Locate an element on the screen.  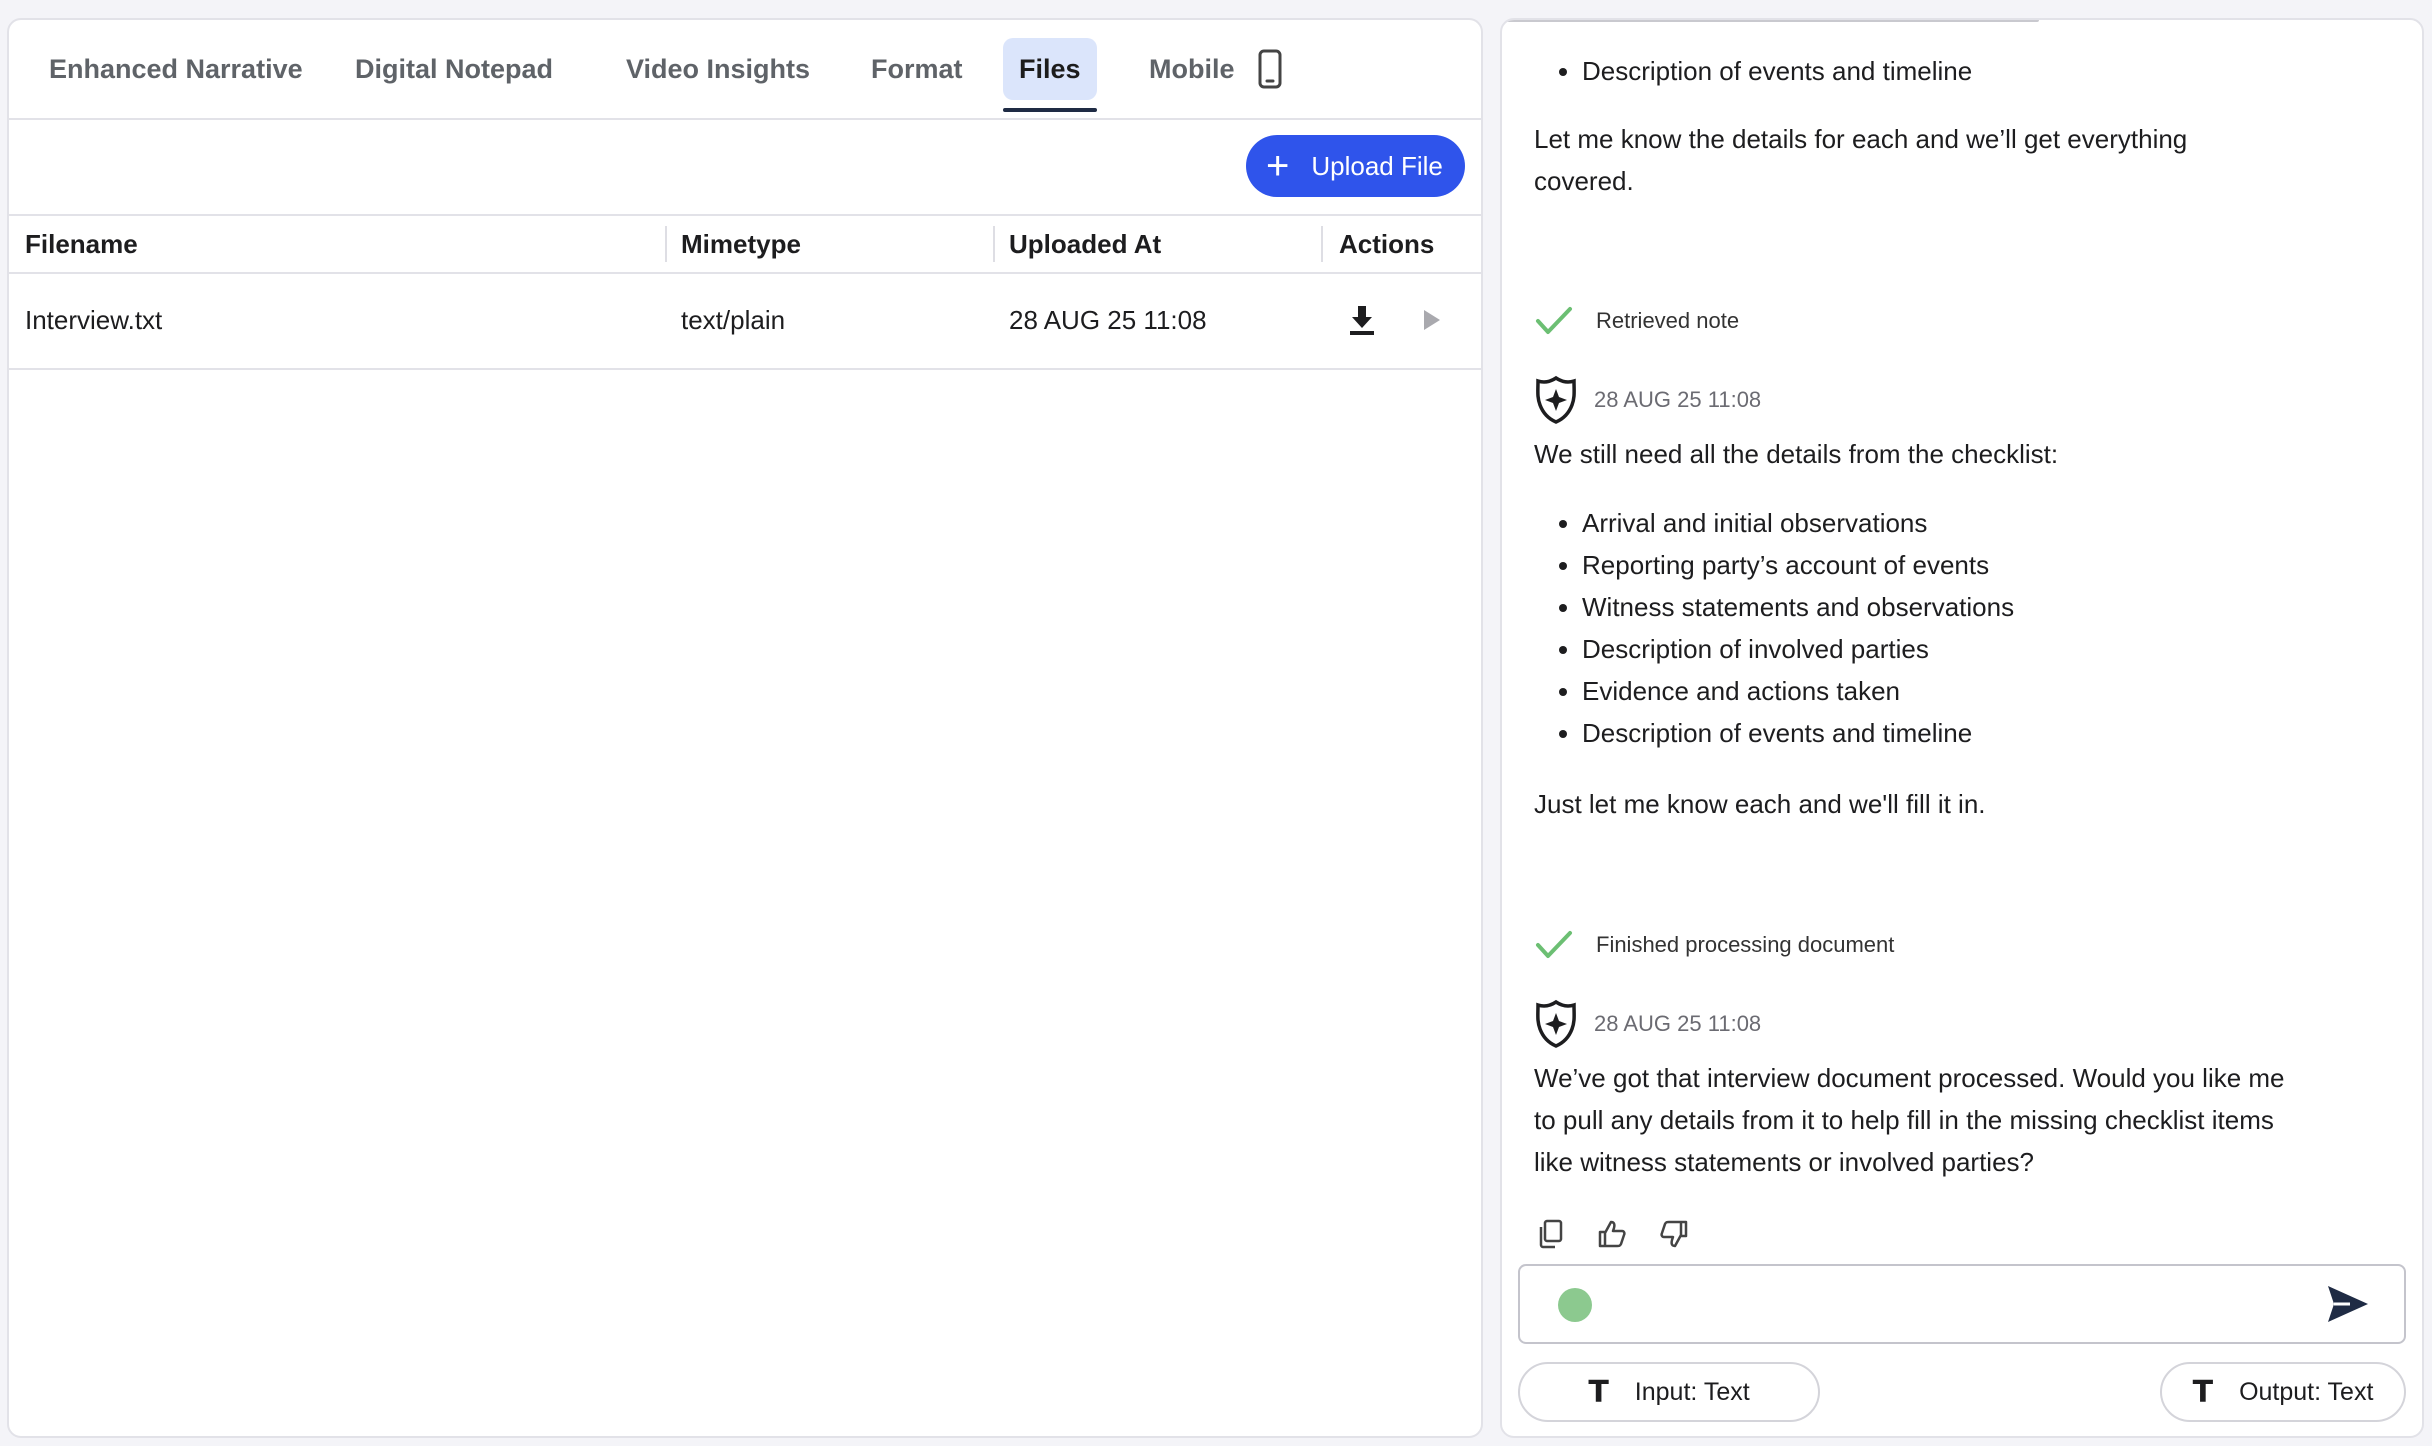
cell-uploaded-at: 28 AUG 25 11:08 is located at coordinates (1108, 319).